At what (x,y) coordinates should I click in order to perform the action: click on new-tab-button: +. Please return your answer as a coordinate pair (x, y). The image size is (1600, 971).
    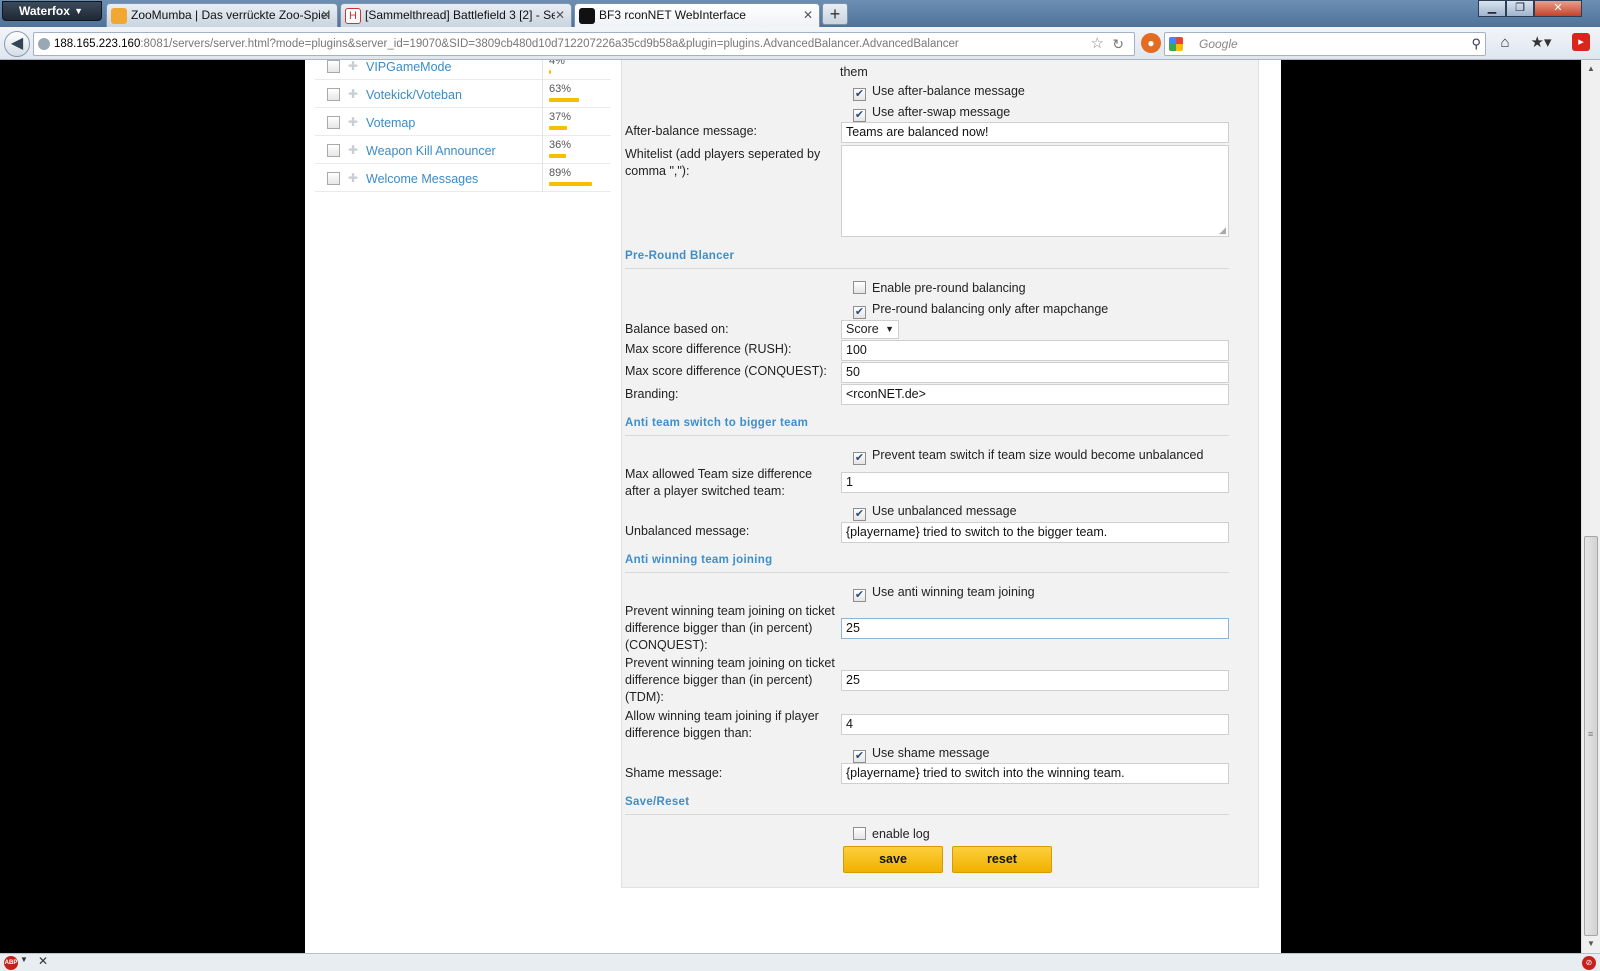
    Looking at the image, I should click on (835, 14).